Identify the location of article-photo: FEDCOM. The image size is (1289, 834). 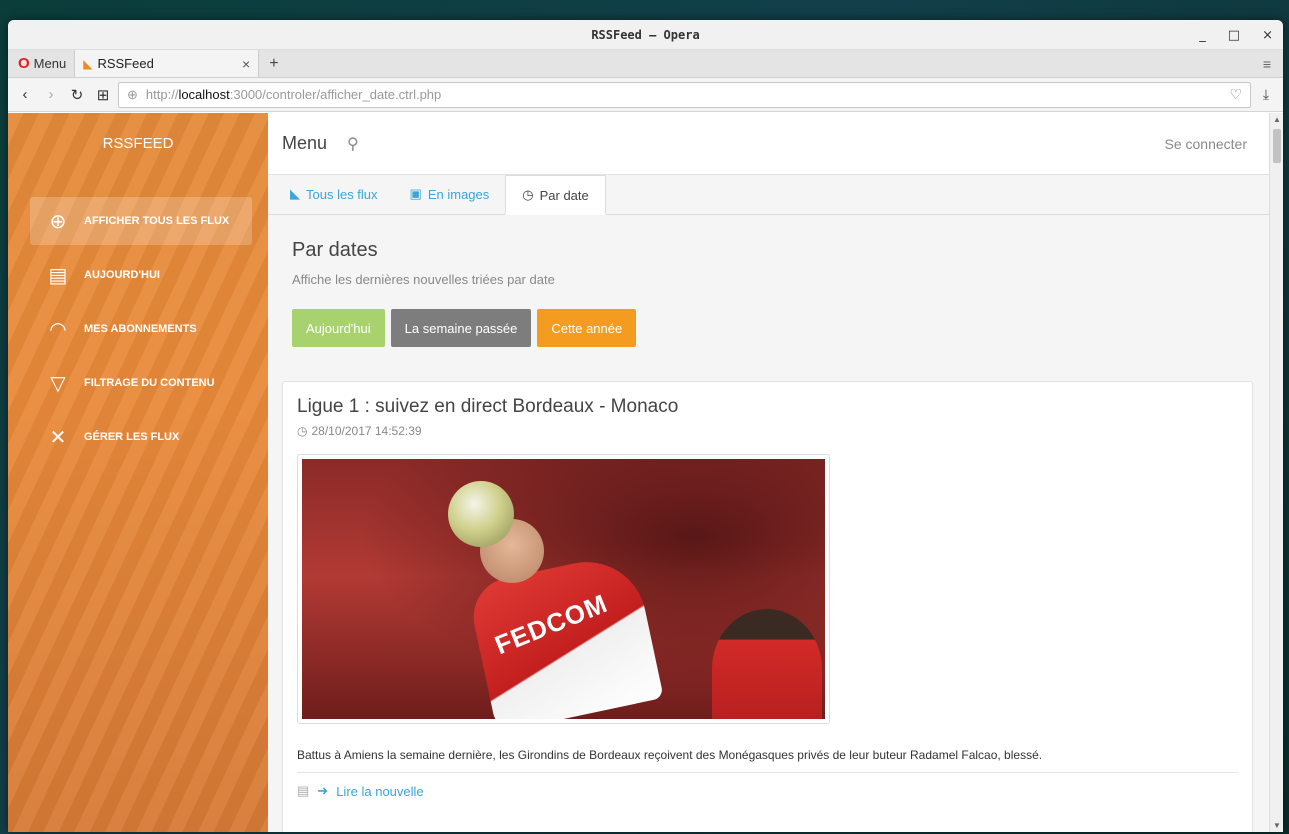
(563, 589).